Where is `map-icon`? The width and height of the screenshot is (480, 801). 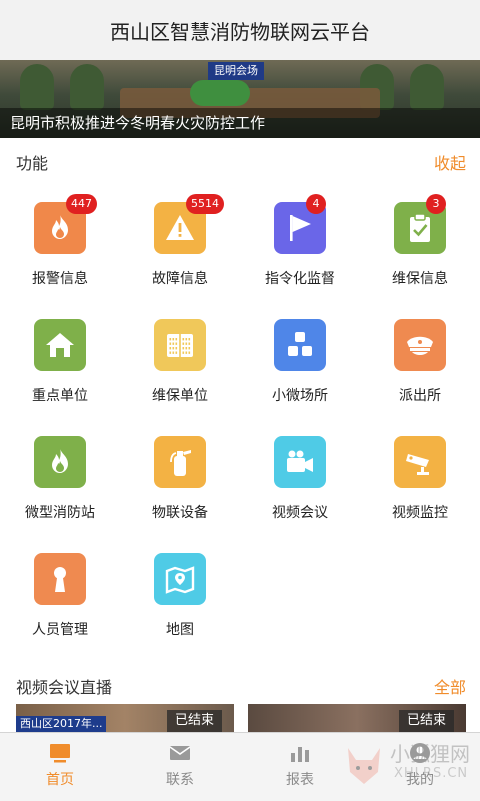 map-icon is located at coordinates (180, 580).